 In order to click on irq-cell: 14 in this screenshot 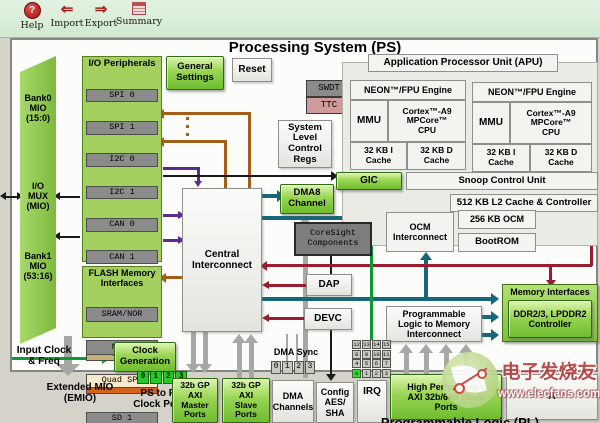, I will do `click(376, 345)`.